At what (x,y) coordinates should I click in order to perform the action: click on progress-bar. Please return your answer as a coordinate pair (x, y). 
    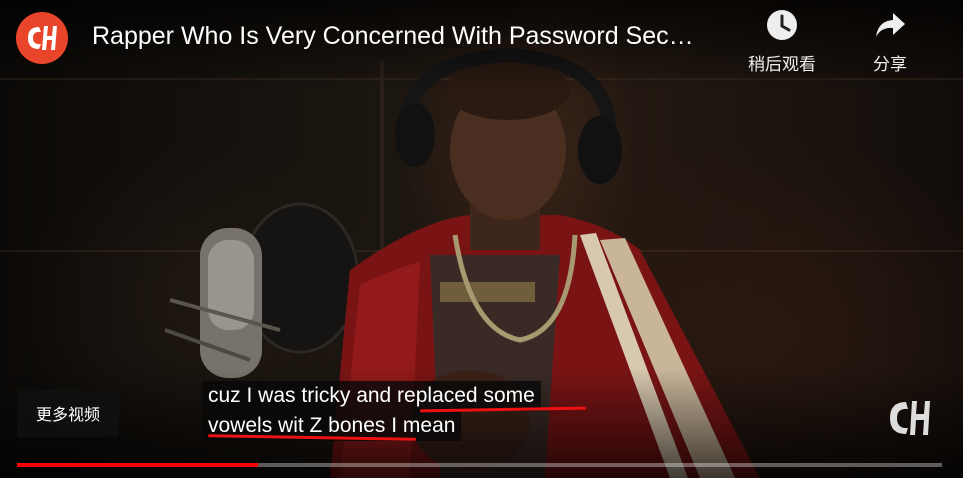
    Looking at the image, I should click on (479, 465).